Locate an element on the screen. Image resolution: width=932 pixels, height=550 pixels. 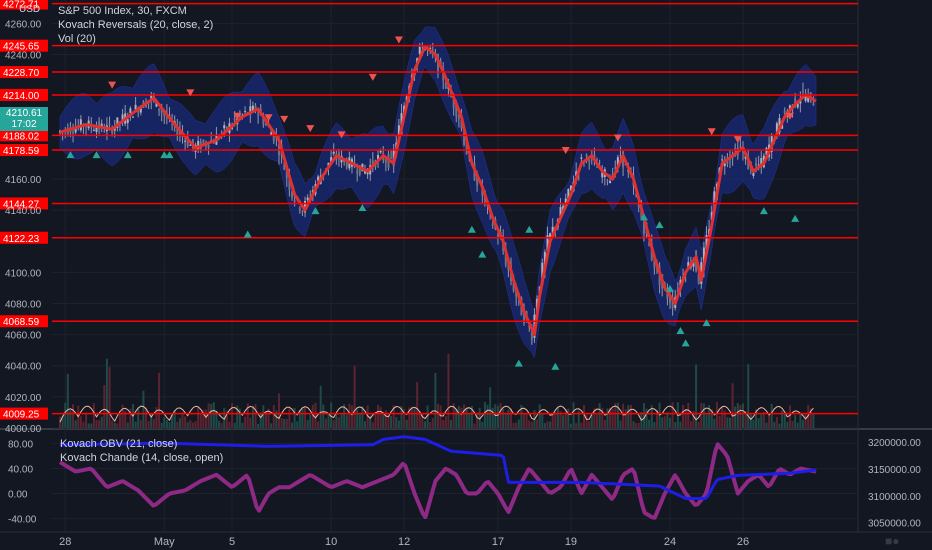
oscillator-tick-label: 40.00 is located at coordinates (20, 469).